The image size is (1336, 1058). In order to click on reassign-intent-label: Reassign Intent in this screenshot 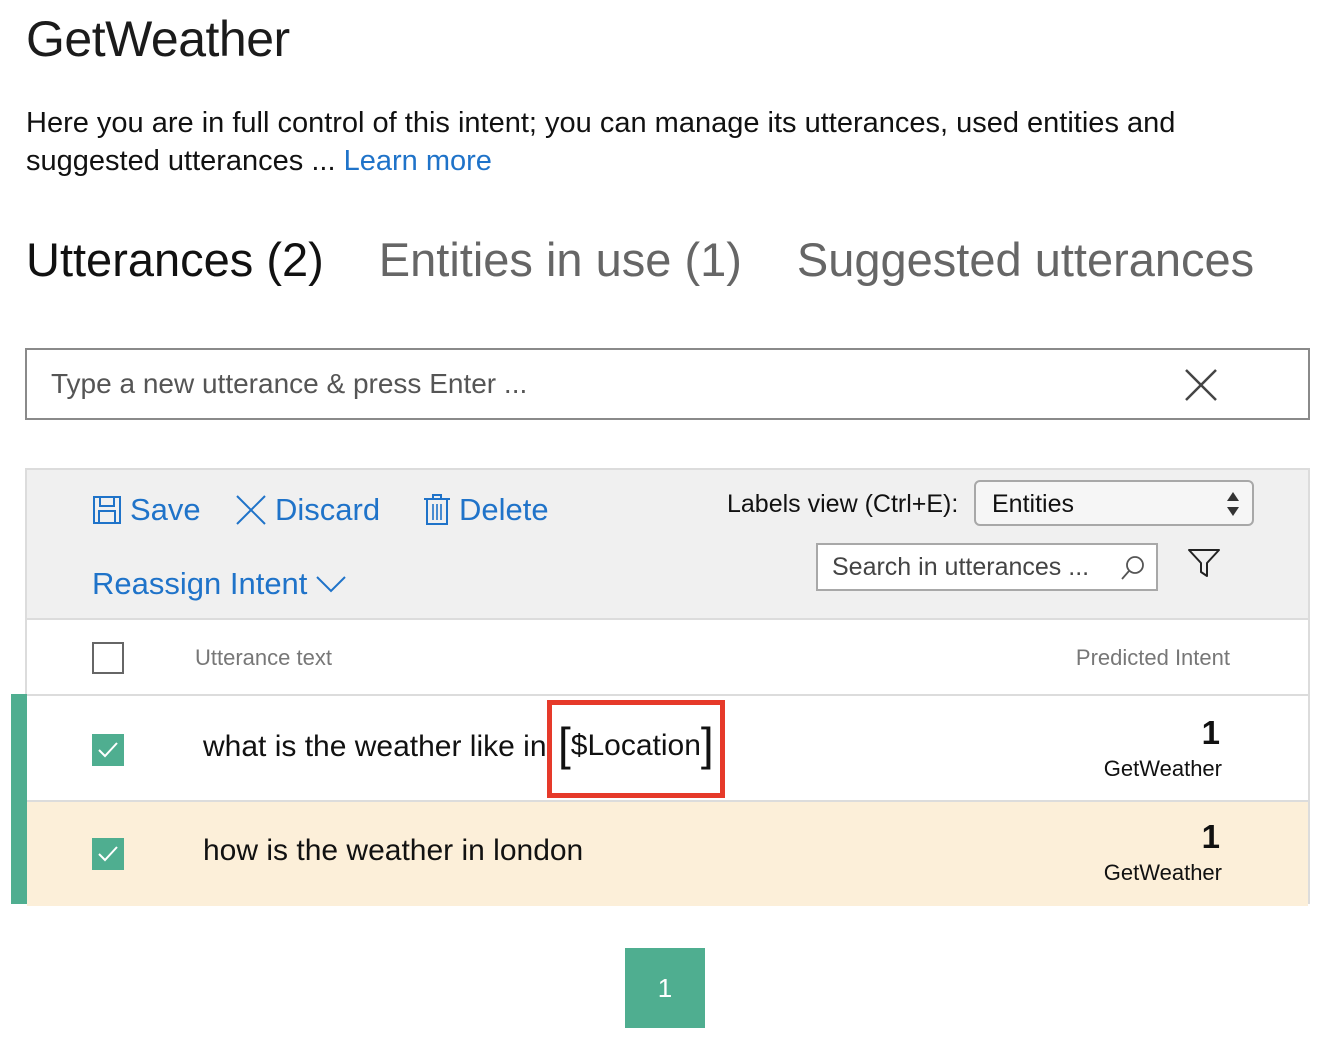, I will do `click(200, 583)`.